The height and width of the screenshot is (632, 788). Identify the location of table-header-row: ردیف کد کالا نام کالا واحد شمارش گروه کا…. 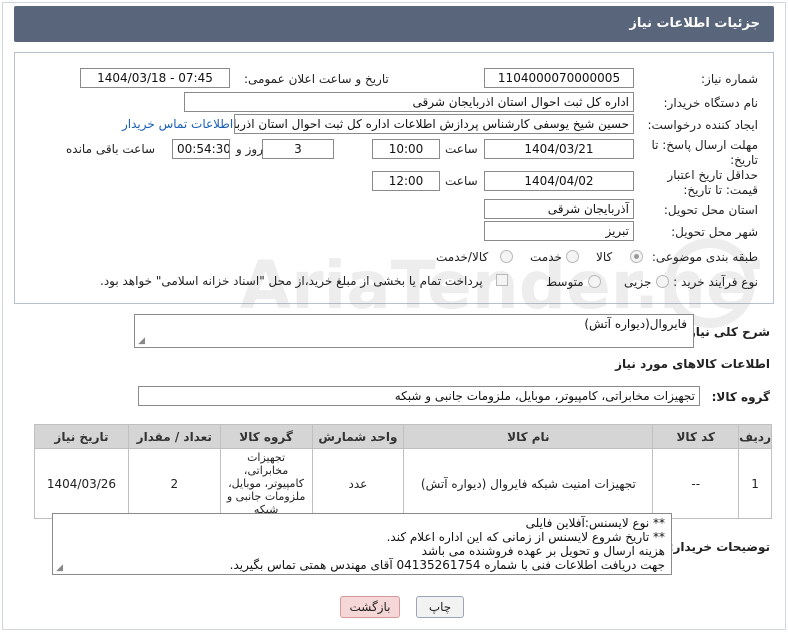
(403, 436).